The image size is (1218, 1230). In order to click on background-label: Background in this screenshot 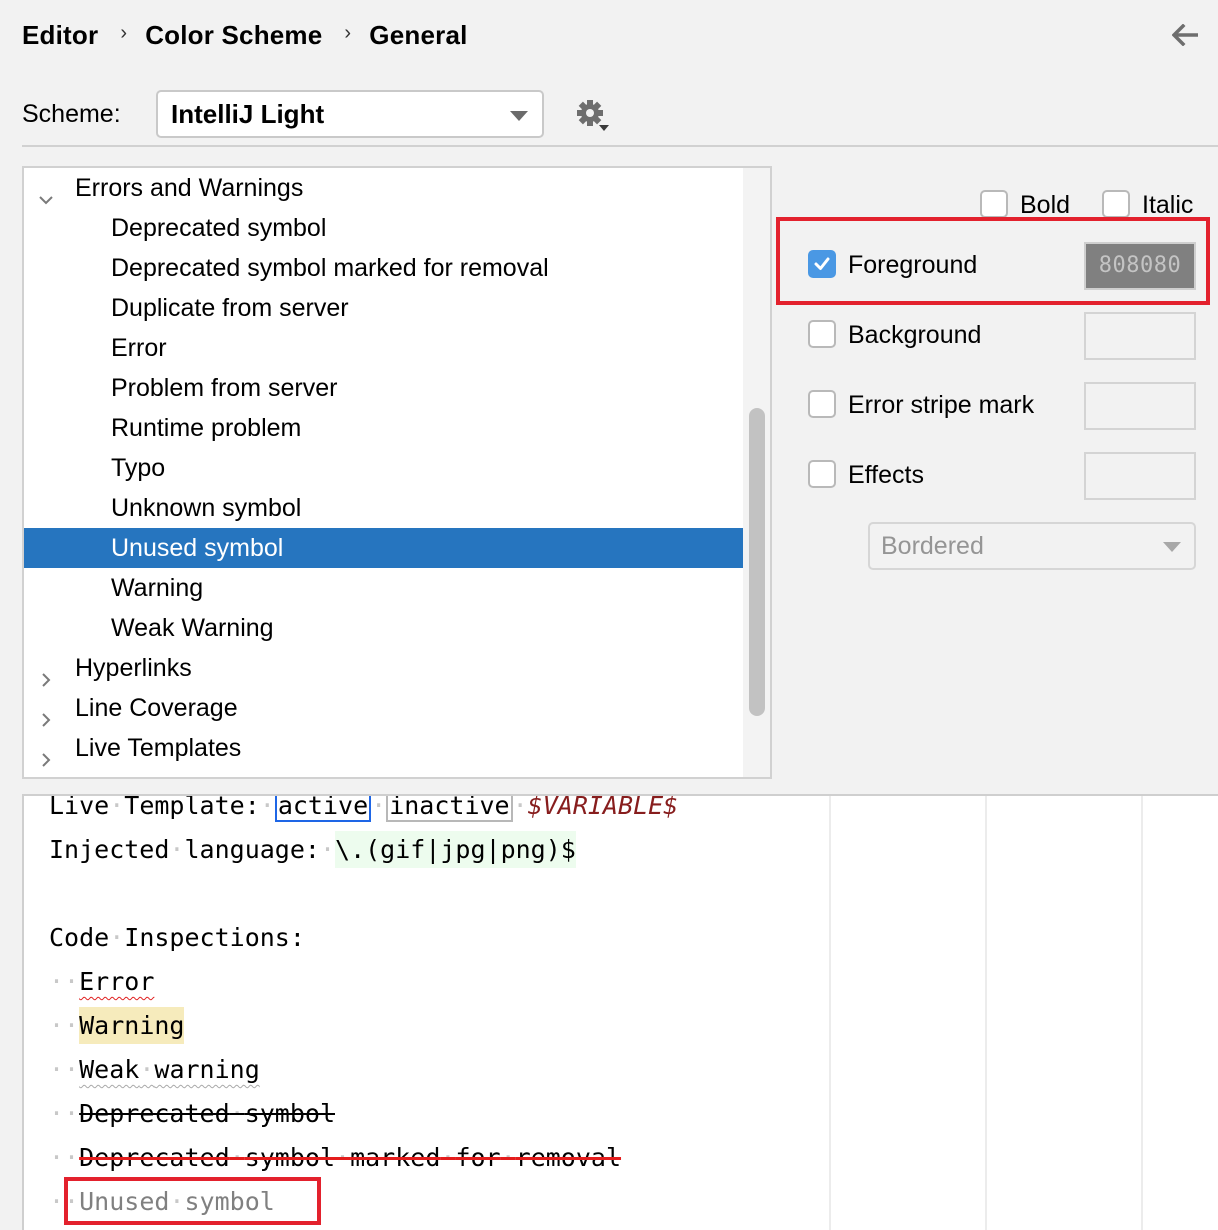, I will do `click(915, 335)`.